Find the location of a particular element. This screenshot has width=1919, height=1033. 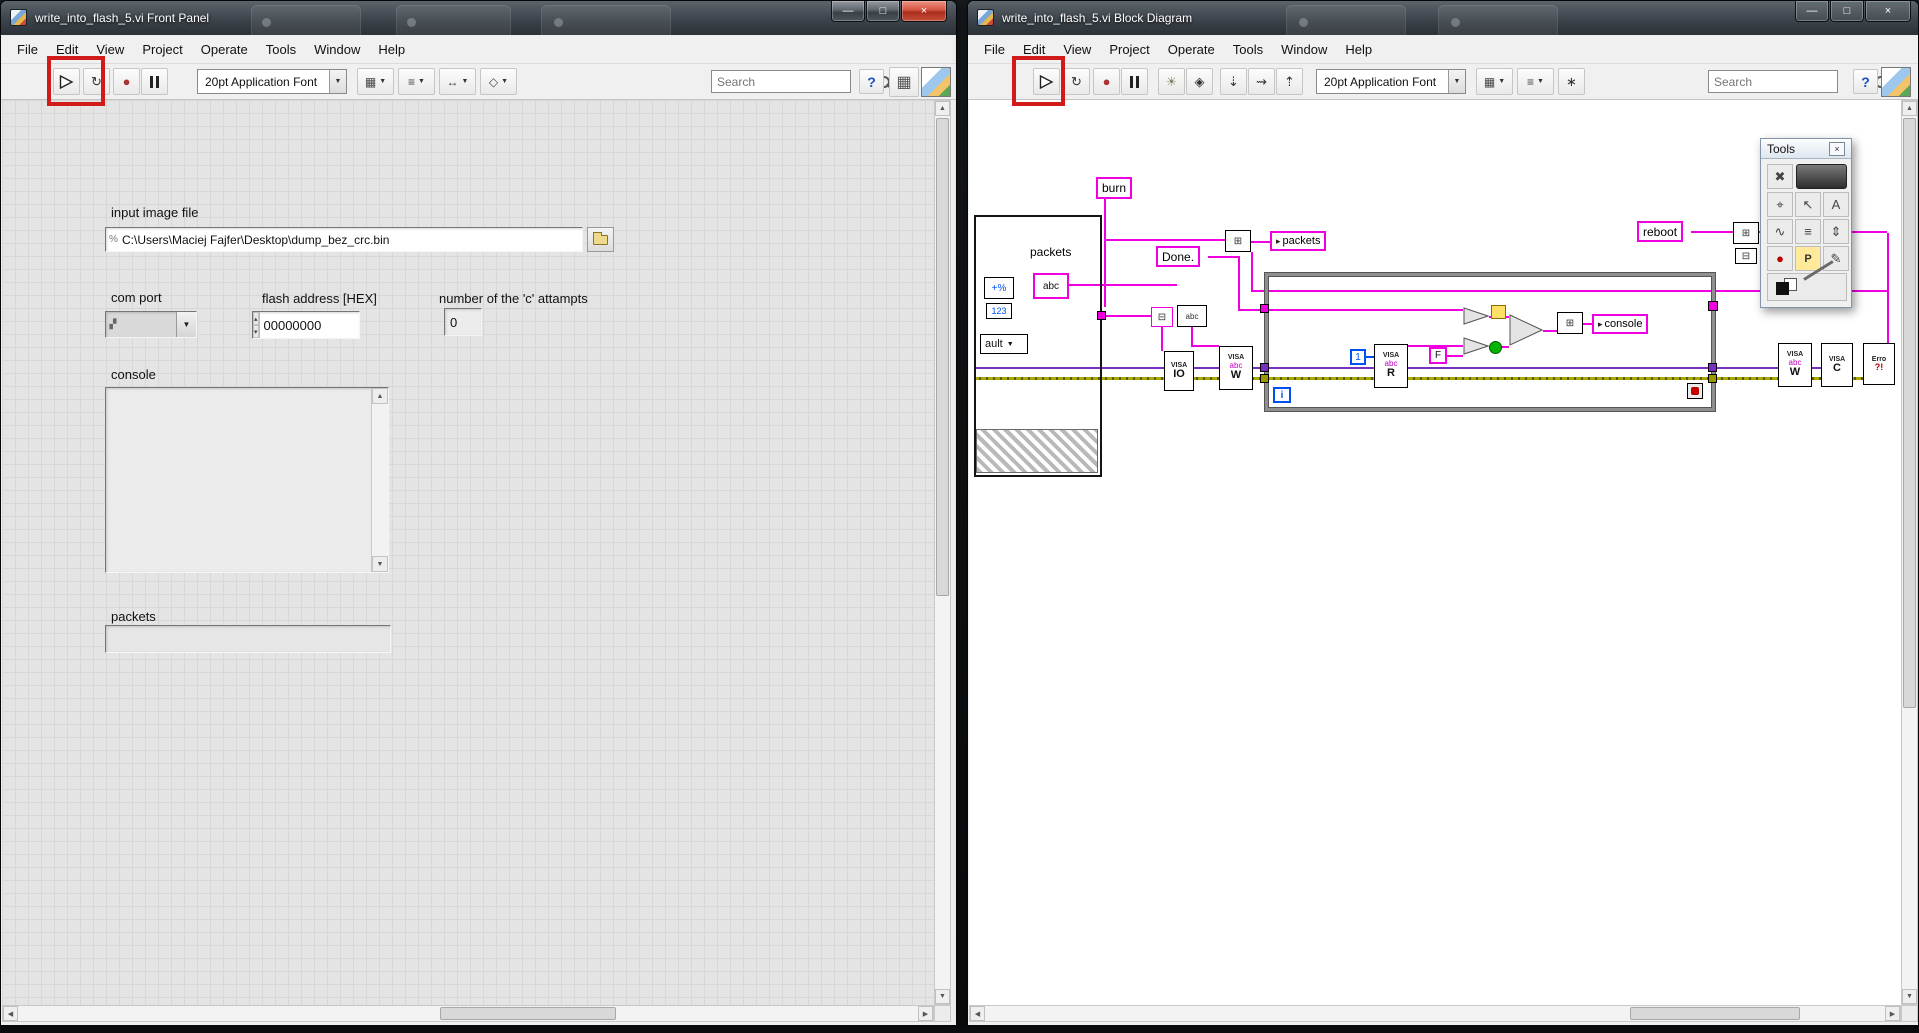

breakpoint-tool: ● is located at coordinates (1780, 258).